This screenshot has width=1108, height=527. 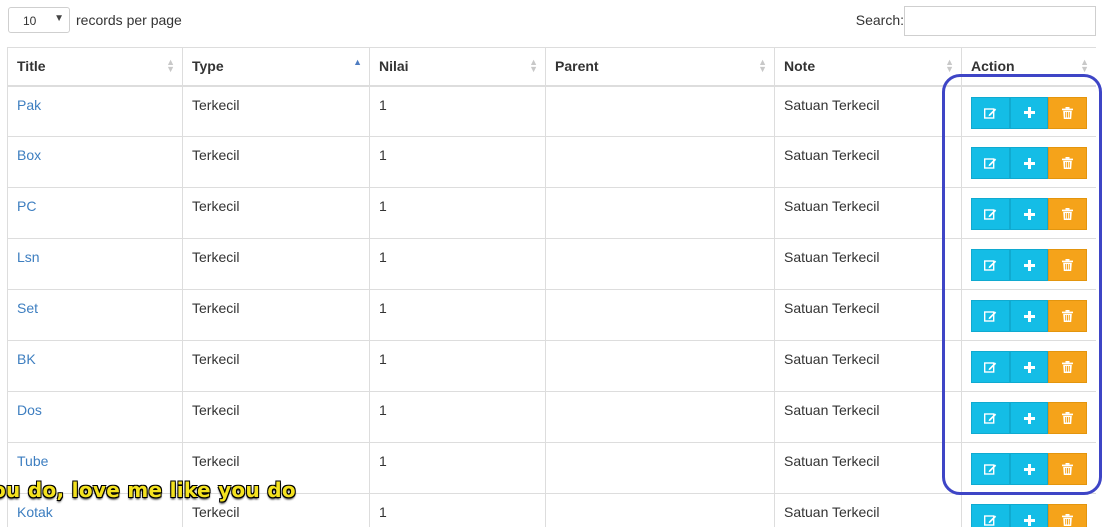 What do you see at coordinates (276, 67) in the screenshot?
I see `column-header-type: Type ▲` at bounding box center [276, 67].